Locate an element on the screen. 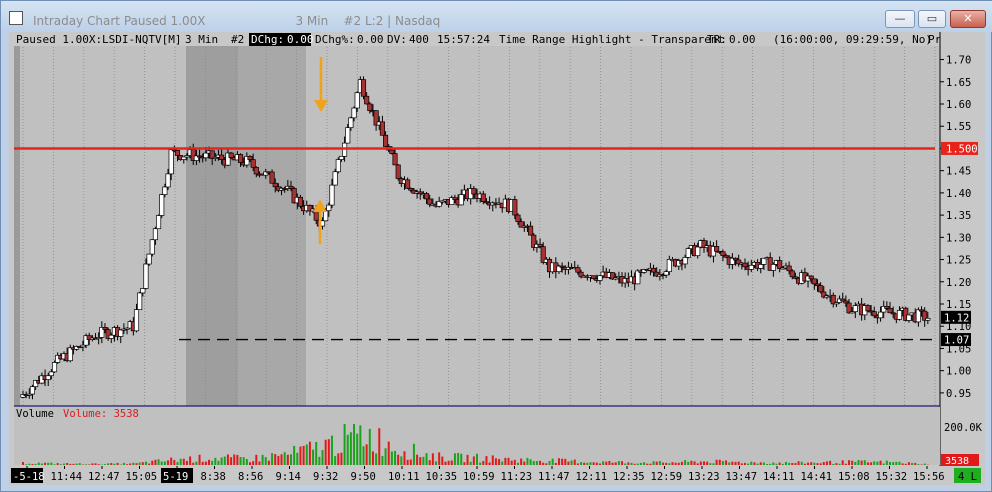  window-title-text: Intraday Chart Paused 1.00X is located at coordinates (119, 21).